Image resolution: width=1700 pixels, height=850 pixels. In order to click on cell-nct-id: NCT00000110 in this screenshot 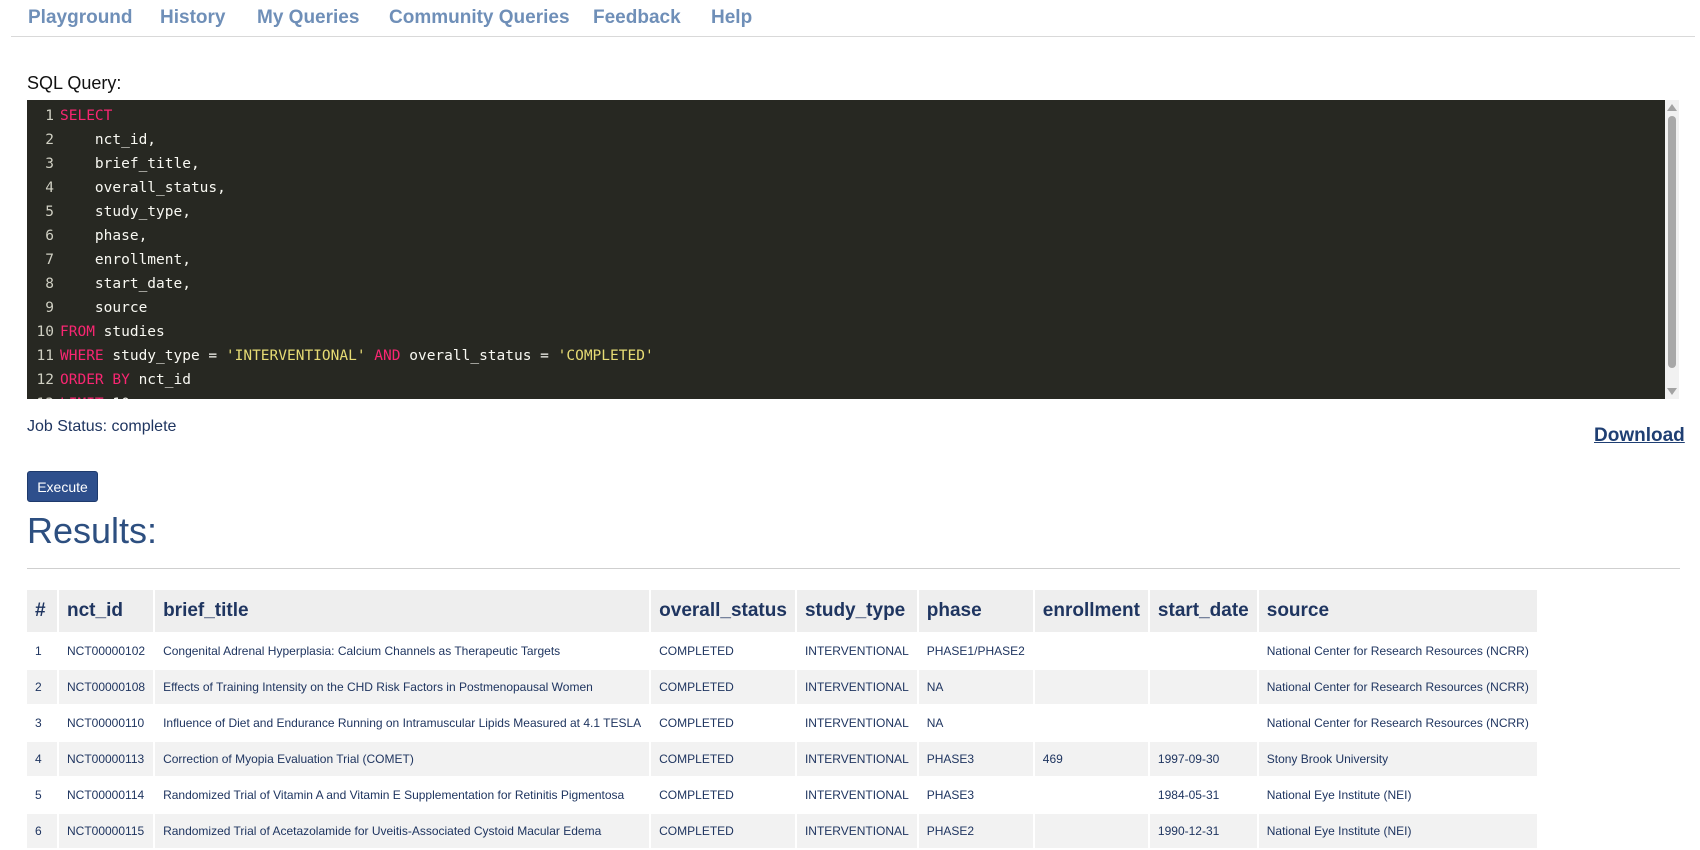, I will do `click(106, 723)`.